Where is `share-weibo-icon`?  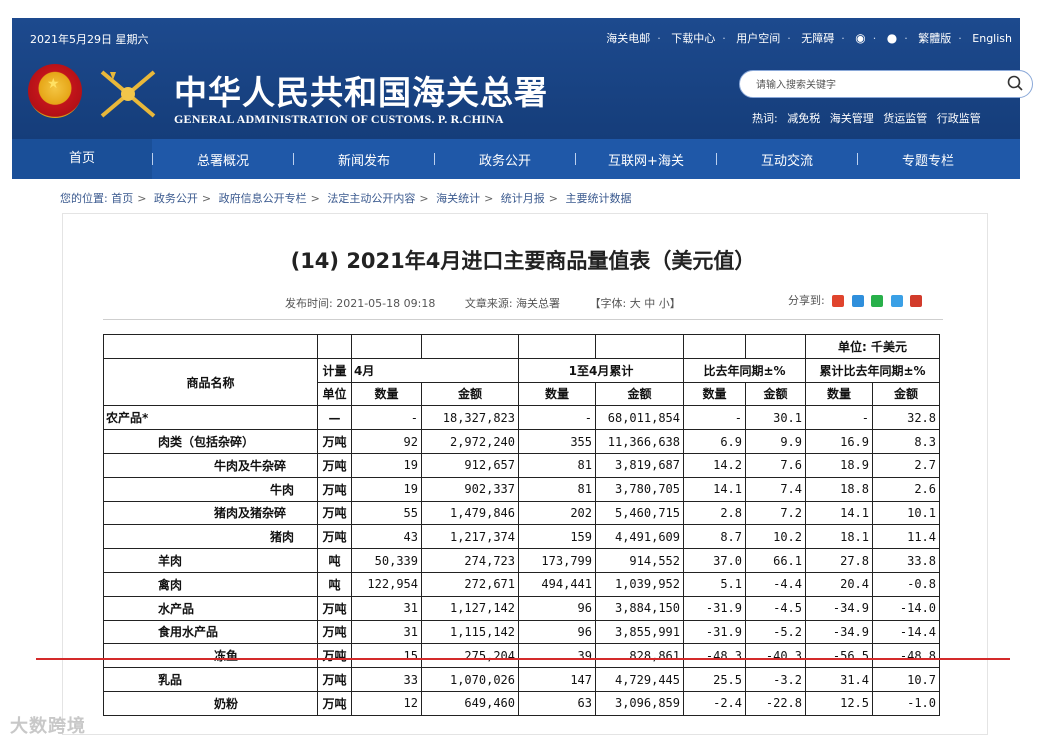
share-weibo-icon is located at coordinates (838, 301).